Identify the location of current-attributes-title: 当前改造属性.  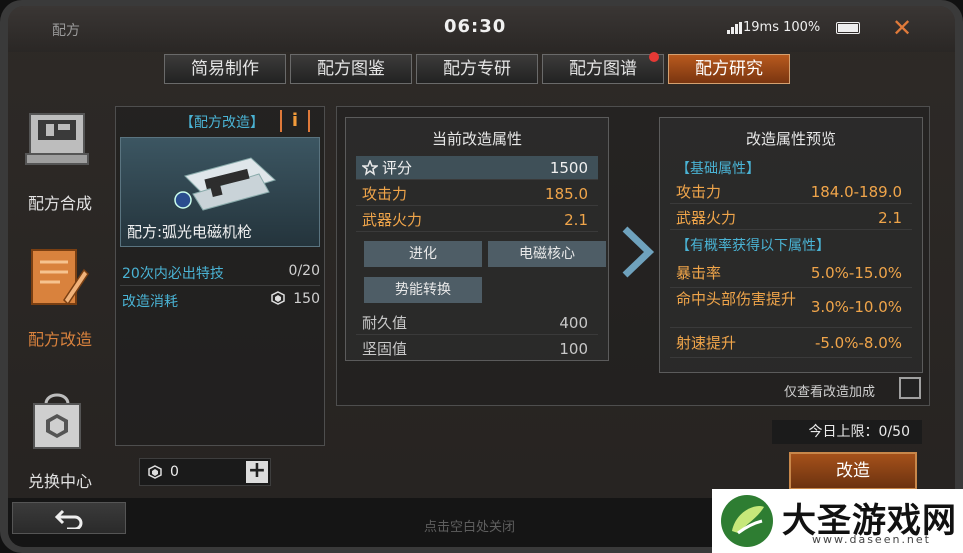
(476, 139).